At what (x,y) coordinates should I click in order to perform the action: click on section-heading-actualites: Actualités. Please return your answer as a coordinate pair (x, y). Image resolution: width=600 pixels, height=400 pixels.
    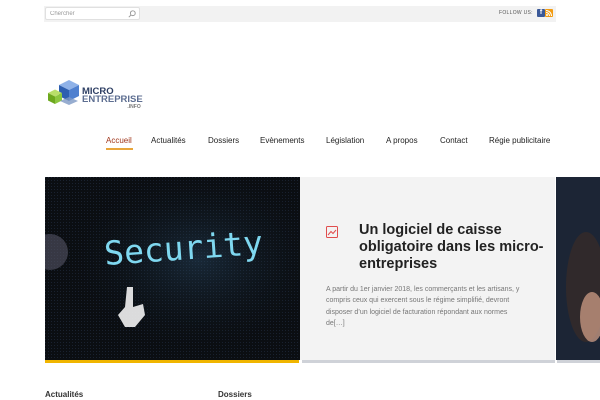
    Looking at the image, I should click on (64, 394).